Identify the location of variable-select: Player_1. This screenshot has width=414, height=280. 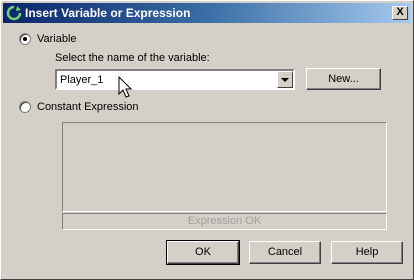
(175, 79).